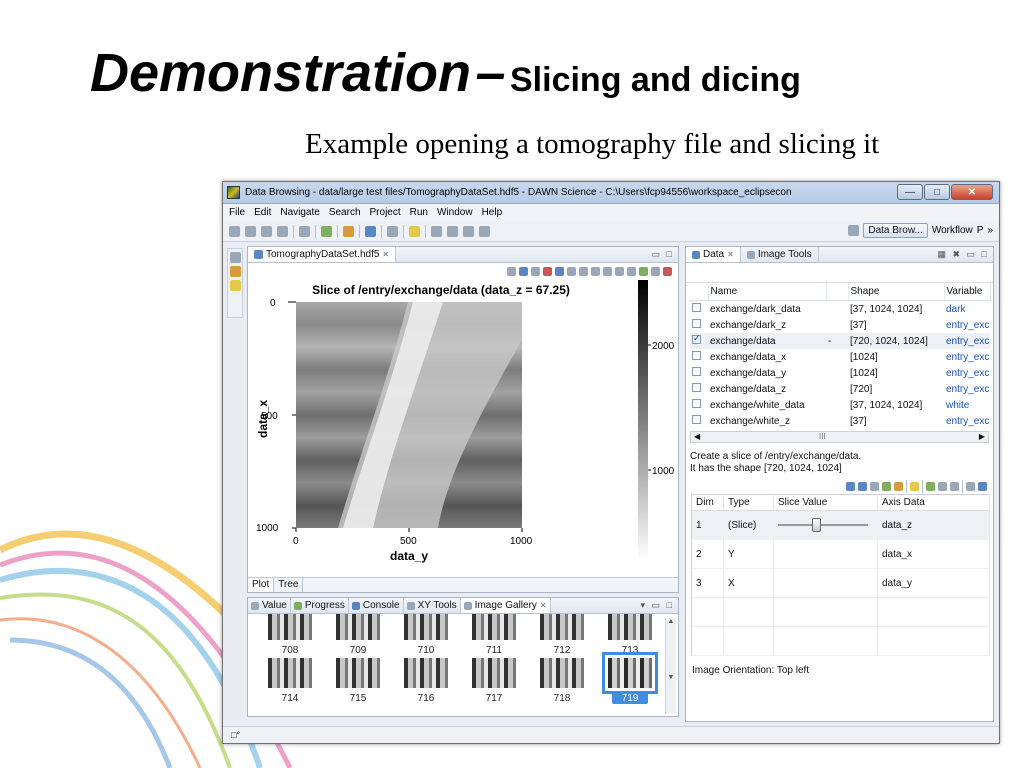 This screenshot has width=1024, height=768. I want to click on histogram-icon, so click(547, 271).